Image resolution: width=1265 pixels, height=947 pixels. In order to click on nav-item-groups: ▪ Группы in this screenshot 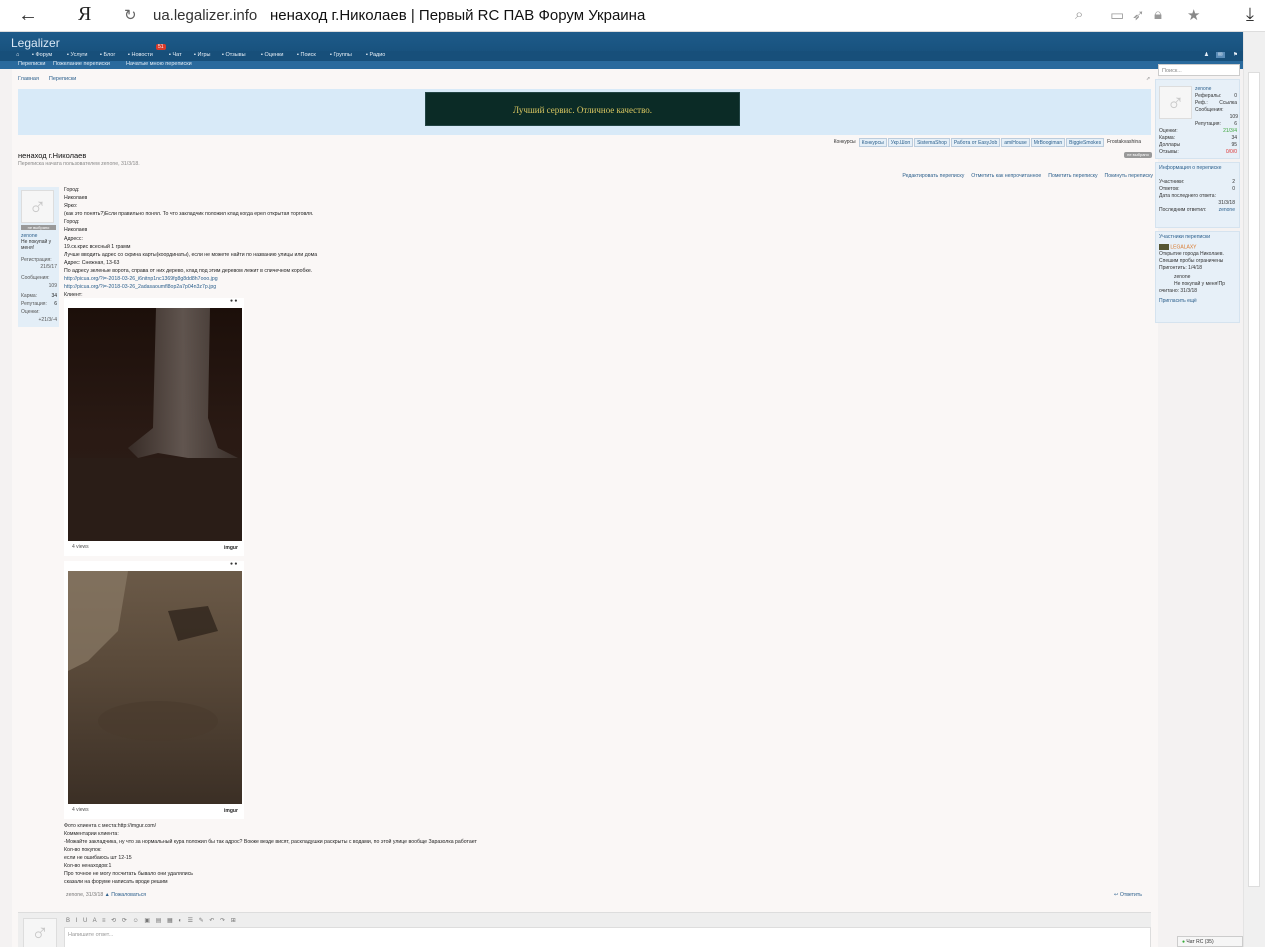, I will do `click(341, 55)`.